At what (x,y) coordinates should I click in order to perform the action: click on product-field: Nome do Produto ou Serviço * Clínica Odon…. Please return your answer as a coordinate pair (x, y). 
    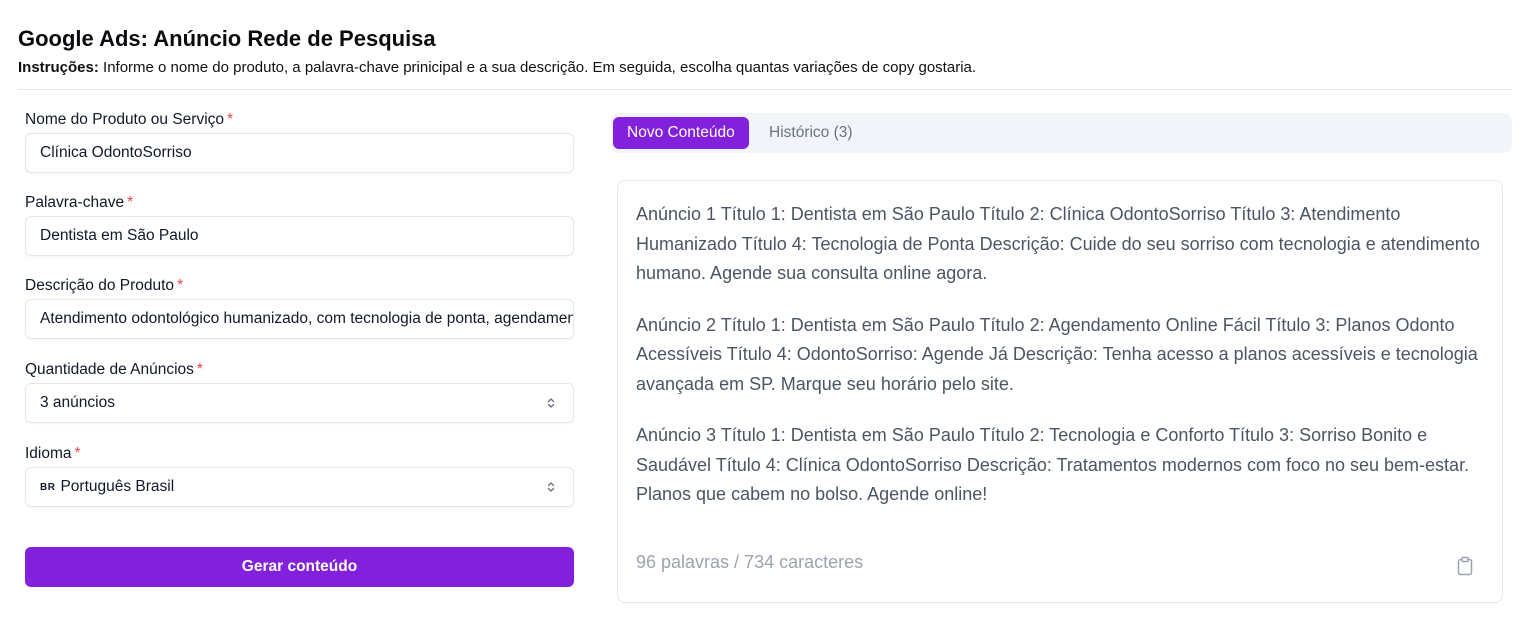
    Looking at the image, I should click on (299, 140).